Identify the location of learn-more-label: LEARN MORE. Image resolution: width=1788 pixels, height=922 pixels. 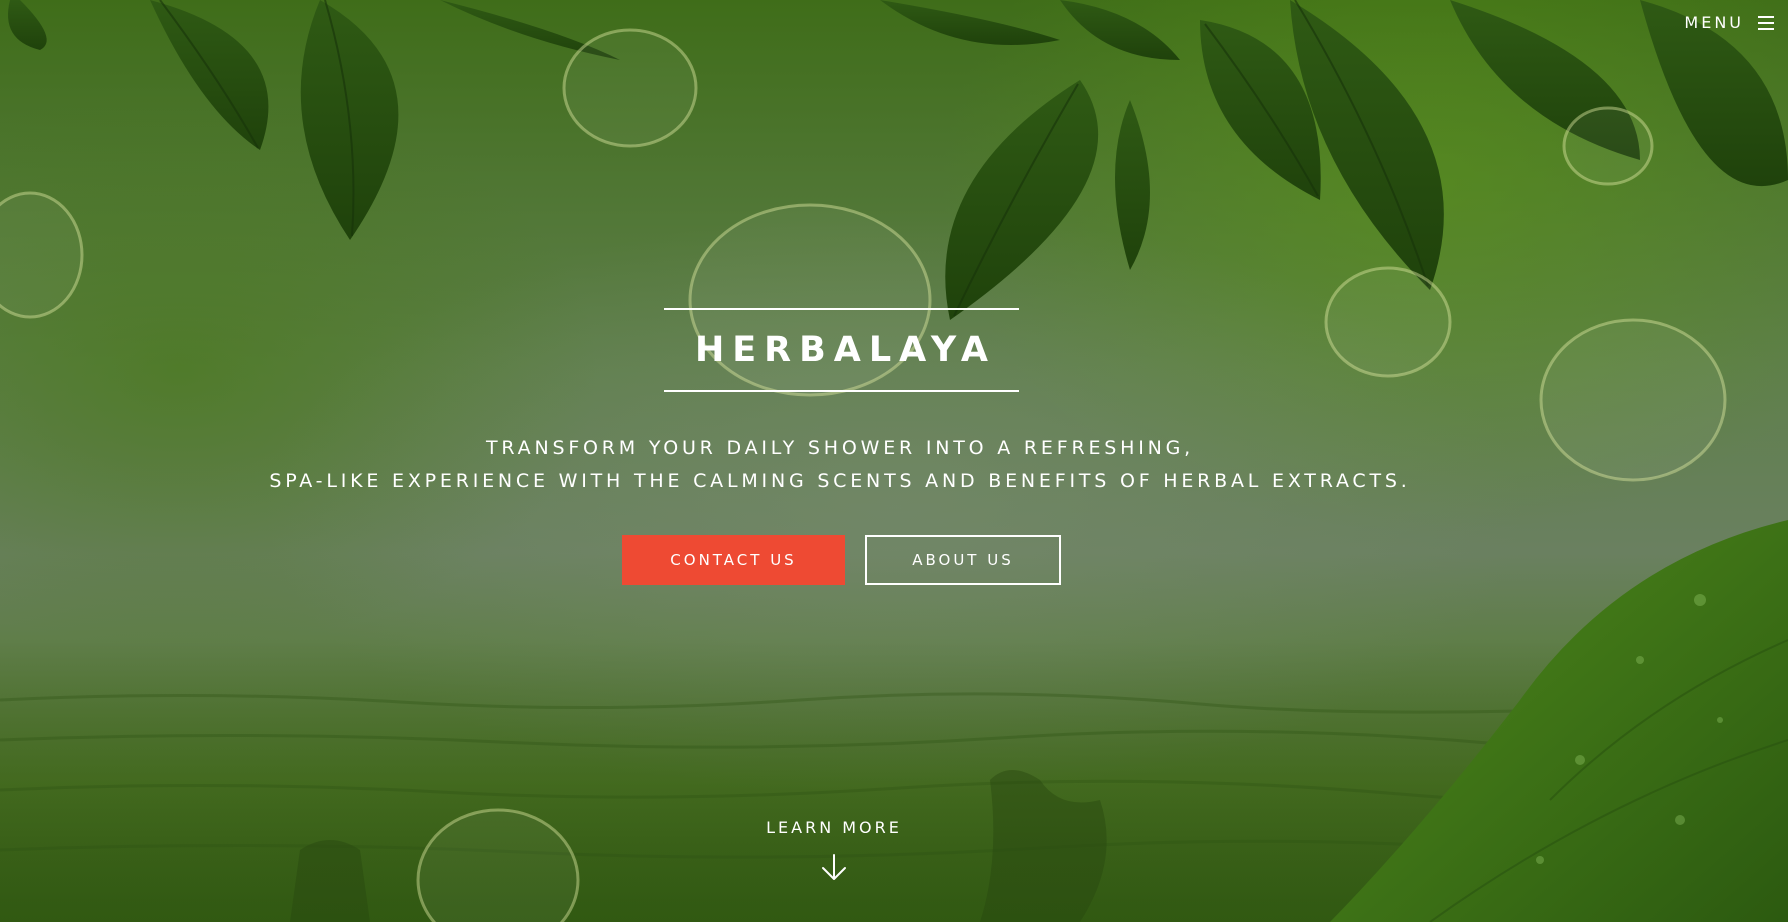
(834, 827).